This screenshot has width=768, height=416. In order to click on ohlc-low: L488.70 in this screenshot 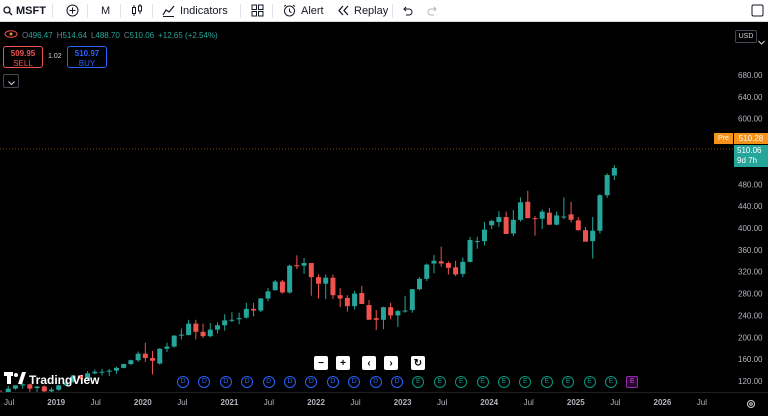, I will do `click(105, 35)`.